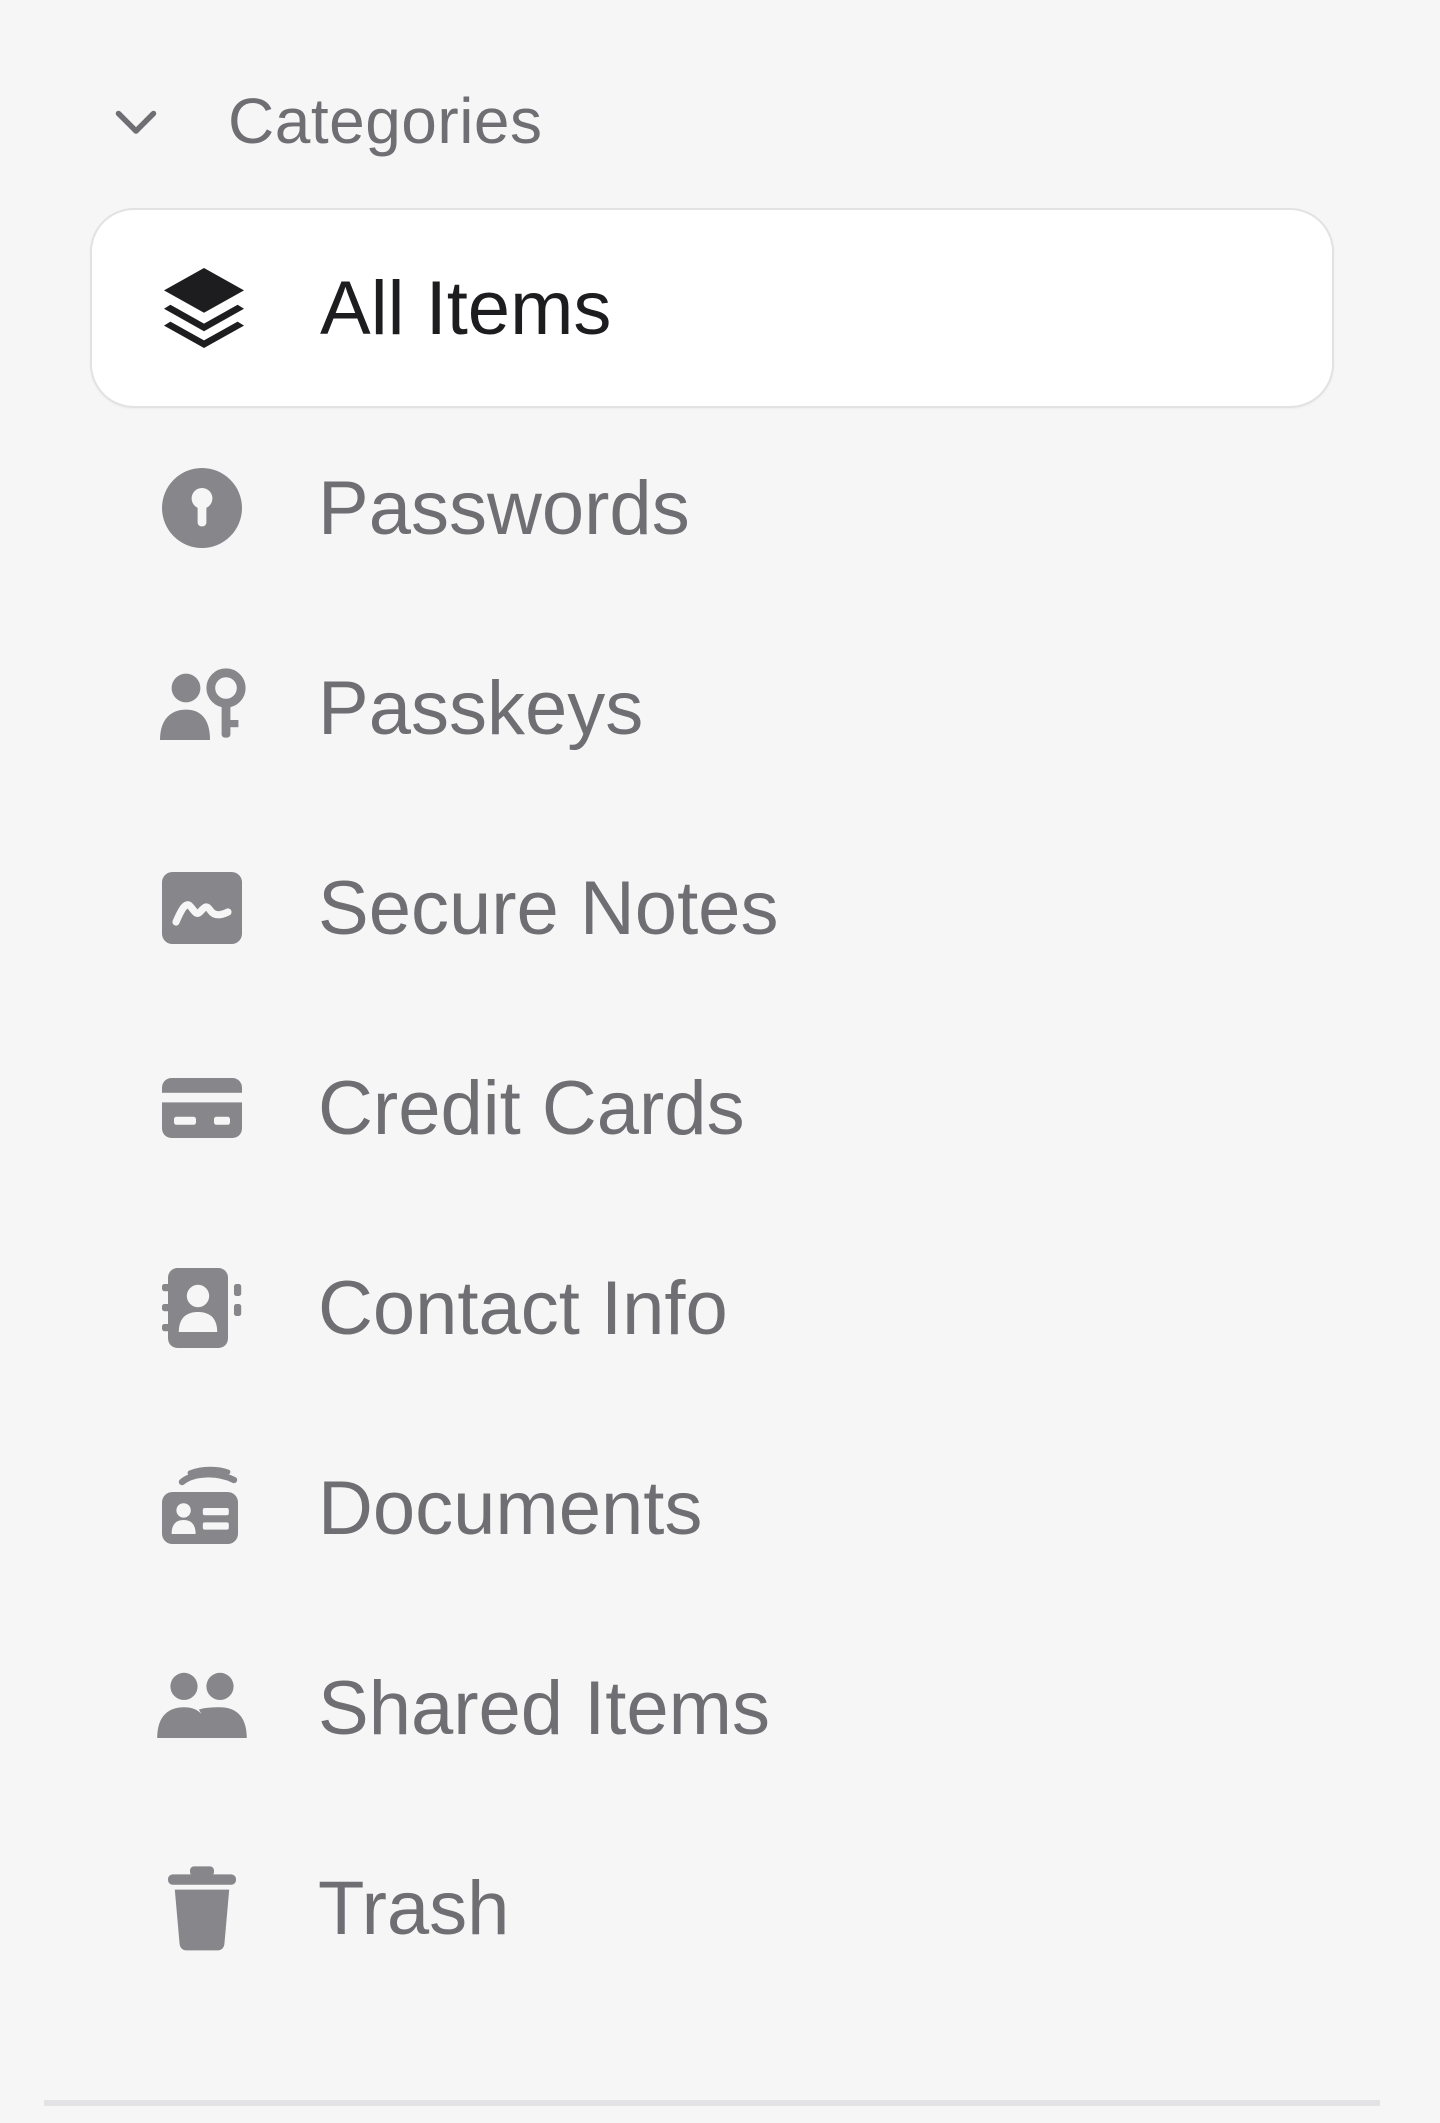  Describe the element at coordinates (712, 508) in the screenshot. I see `category-item-passwords: Passwords` at that location.